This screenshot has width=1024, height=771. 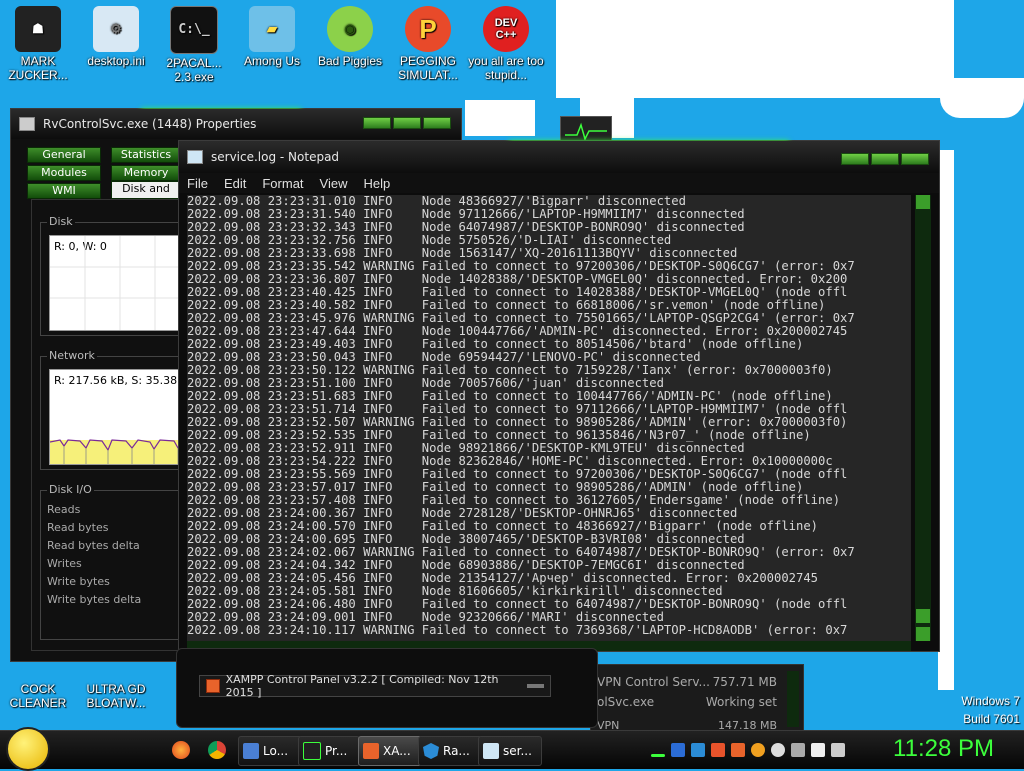 I want to click on window-controls, so click(x=407, y=123).